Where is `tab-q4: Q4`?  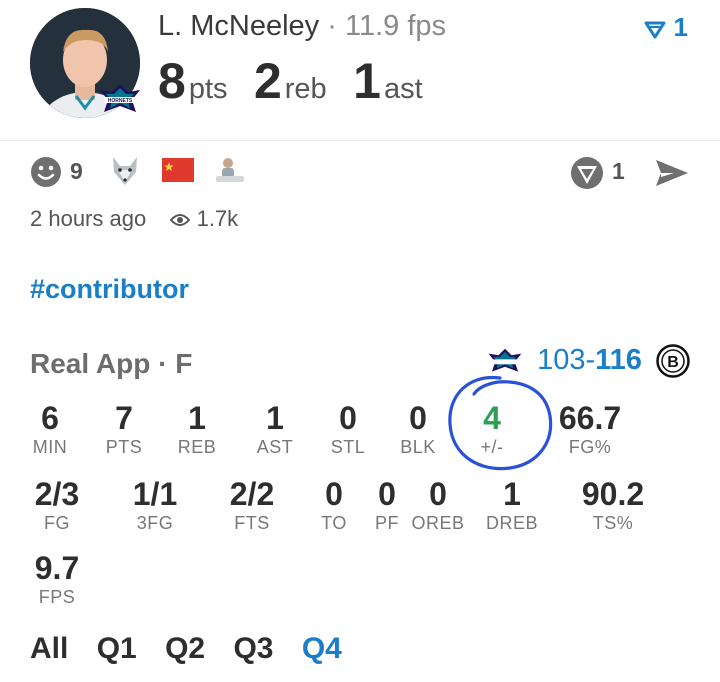
tab-q4: Q4 is located at coordinates (322, 648).